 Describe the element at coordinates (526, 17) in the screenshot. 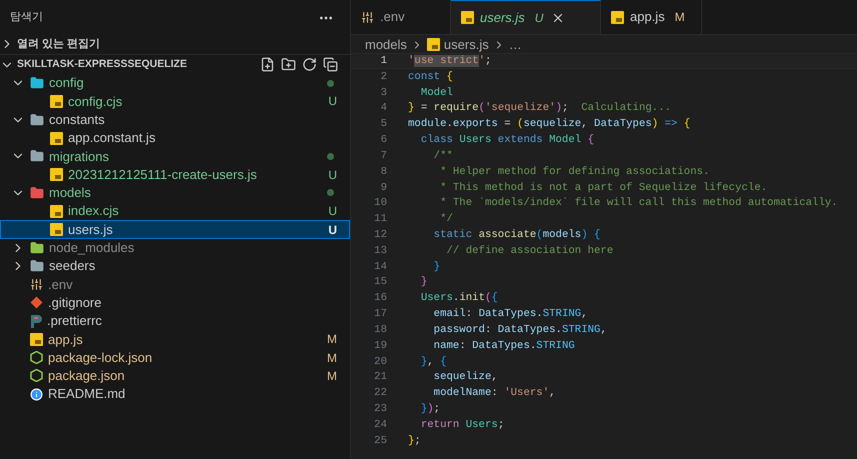

I see `editor-tab: users.js U` at that location.